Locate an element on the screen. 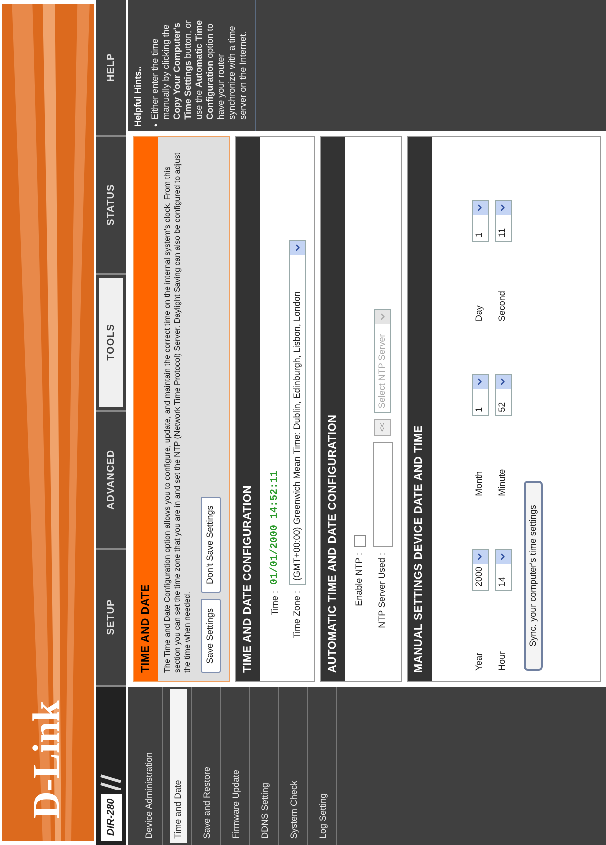 The image size is (606, 845). field-label: Time : is located at coordinates (274, 604).